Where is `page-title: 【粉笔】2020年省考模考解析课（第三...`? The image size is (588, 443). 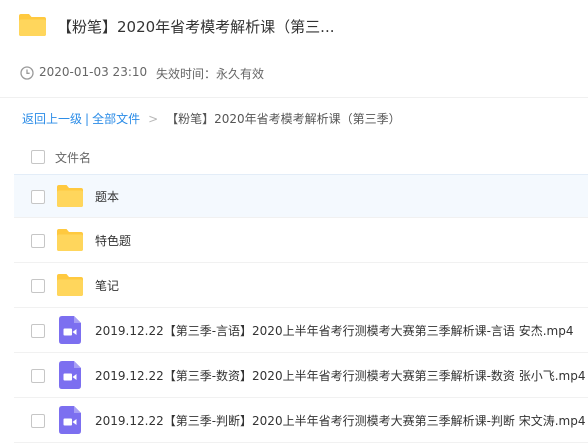
page-title: 【粉笔】2020年省考模考解析课（第三... is located at coordinates (196, 27).